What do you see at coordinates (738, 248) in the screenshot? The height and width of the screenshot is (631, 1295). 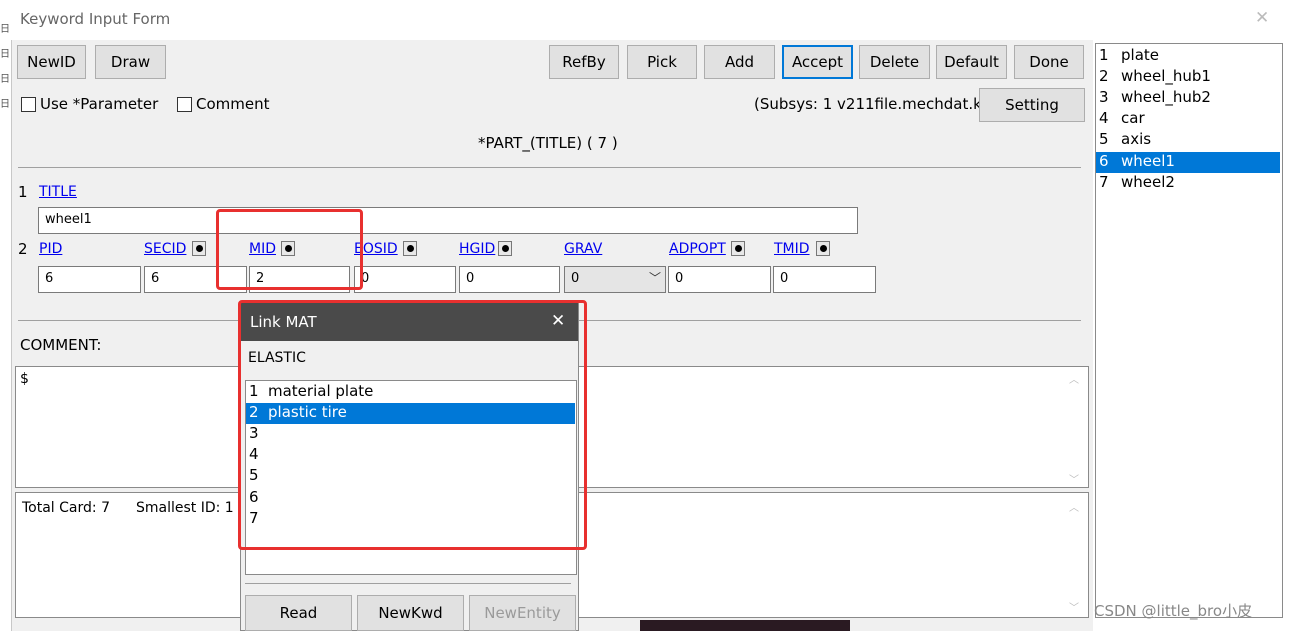 I see `adpopt-link-dot-icon` at bounding box center [738, 248].